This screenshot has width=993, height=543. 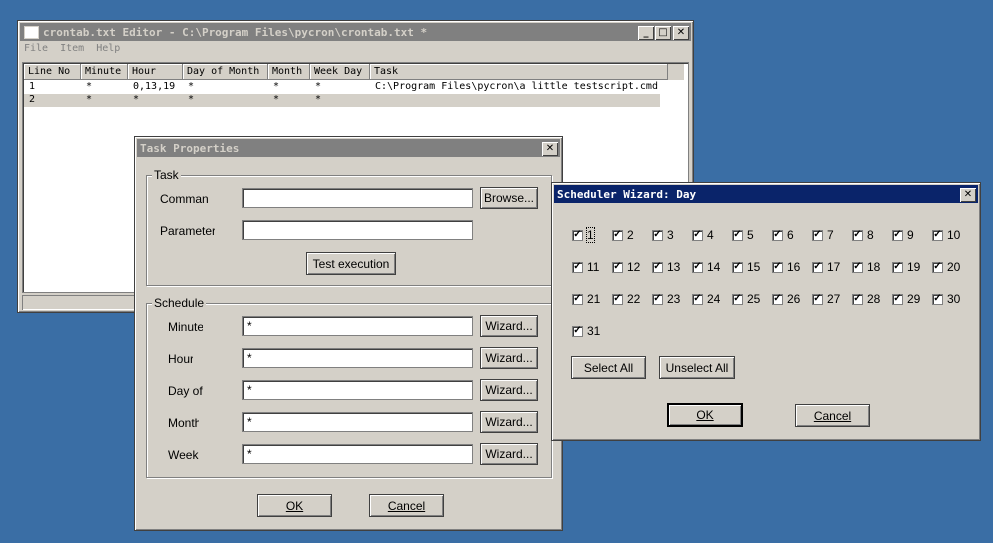 What do you see at coordinates (866, 267) in the screenshot?
I see `day-checkbox: ✓ 18` at bounding box center [866, 267].